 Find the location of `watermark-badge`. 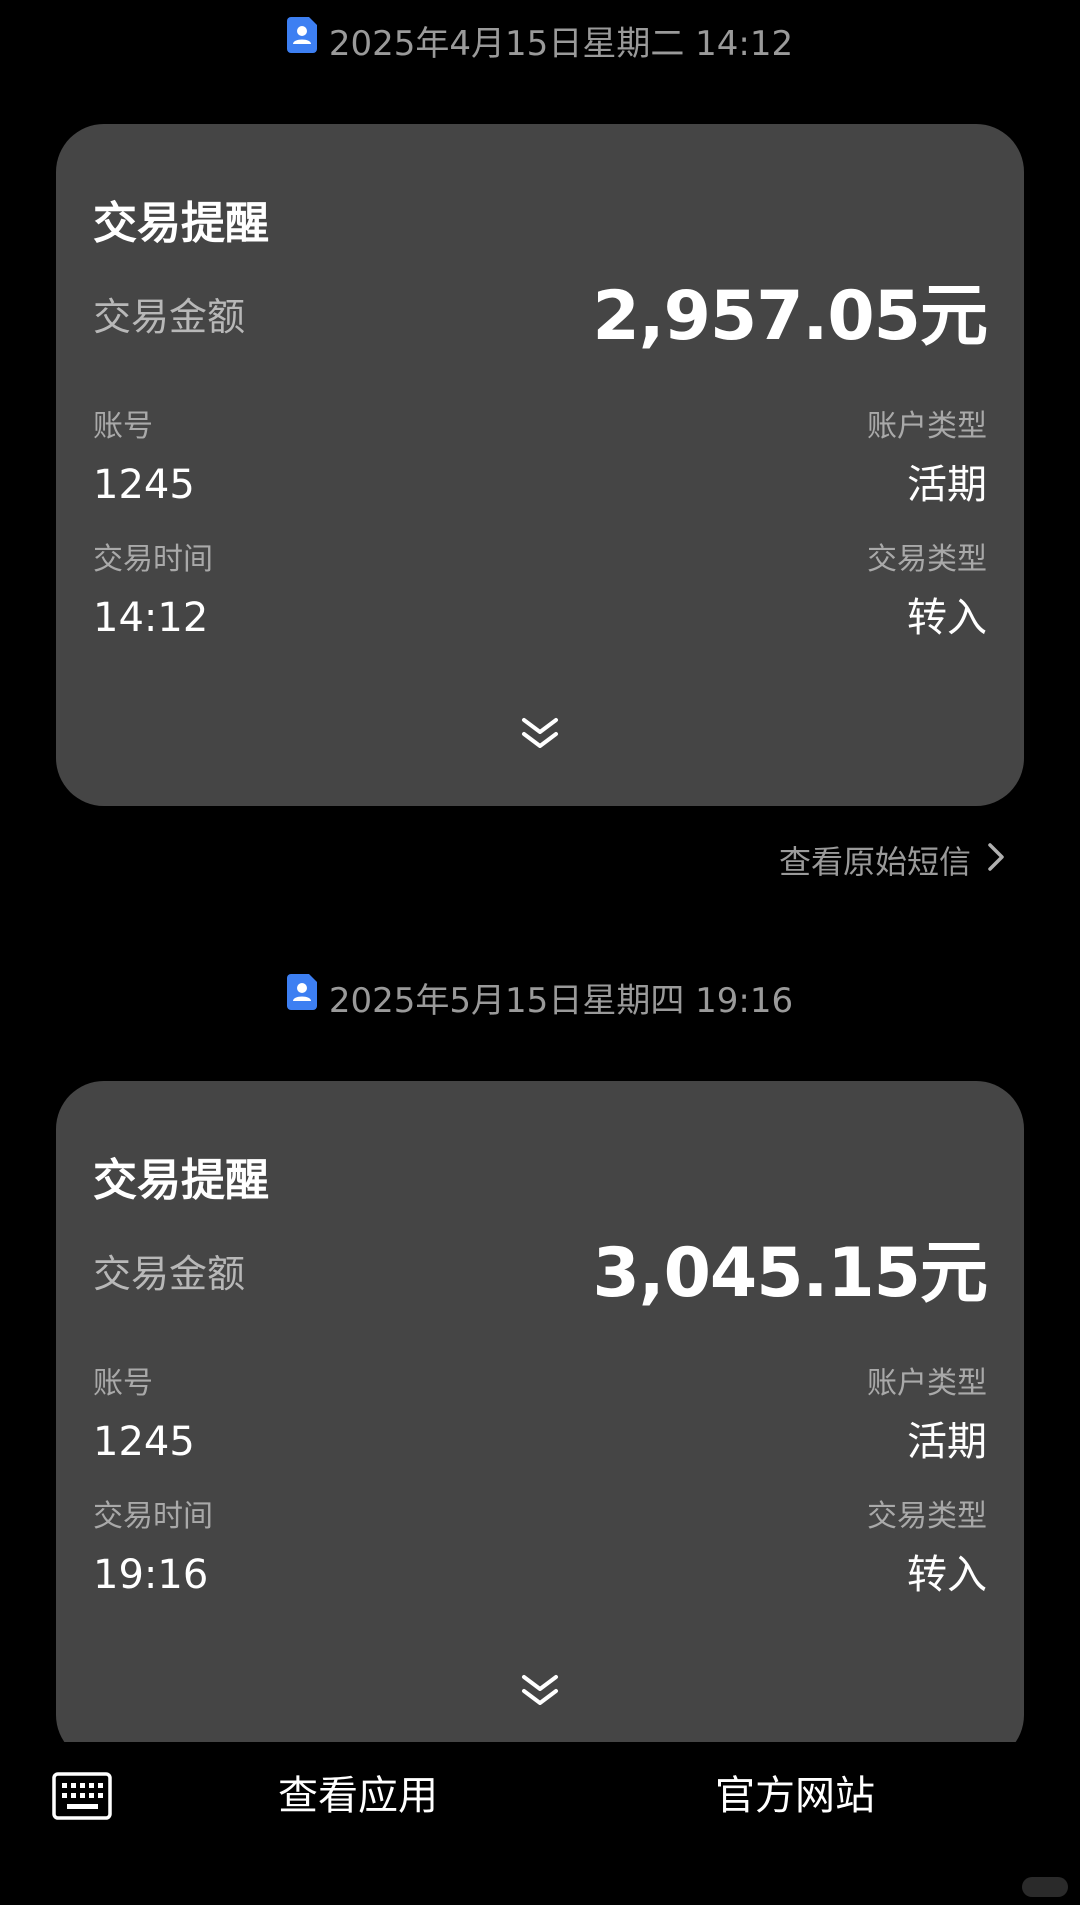

watermark-badge is located at coordinates (1045, 1887).